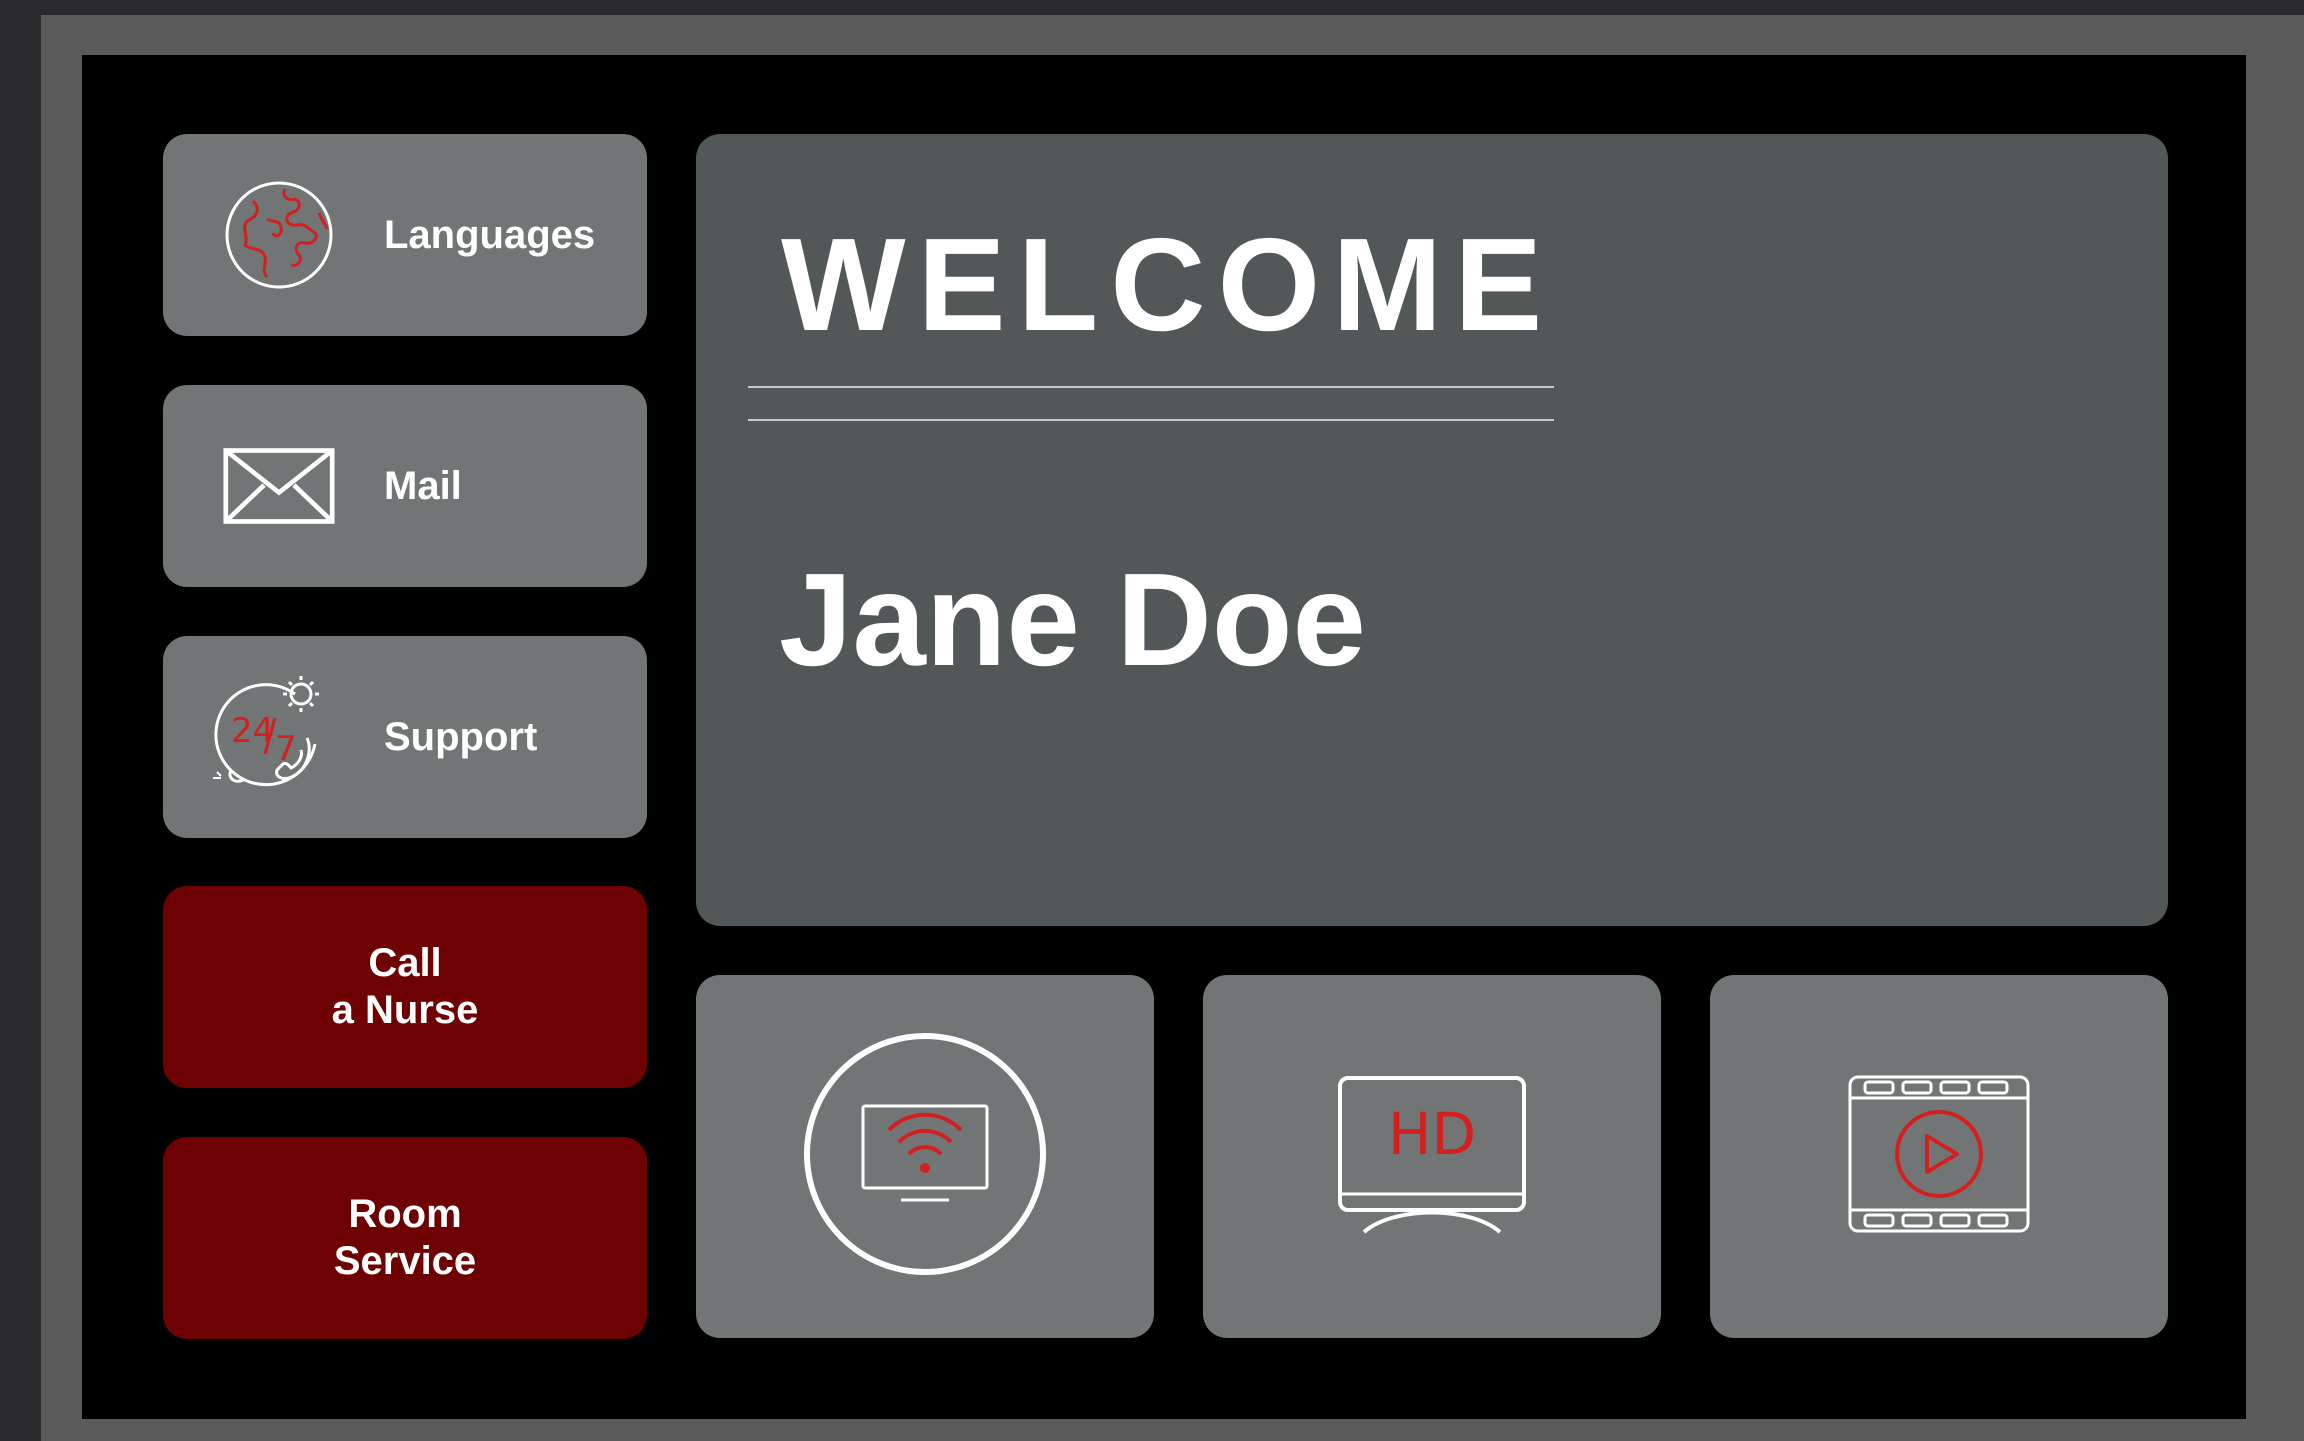 The image size is (2304, 1441). I want to click on support-button: 24 7 Support, so click(405, 737).